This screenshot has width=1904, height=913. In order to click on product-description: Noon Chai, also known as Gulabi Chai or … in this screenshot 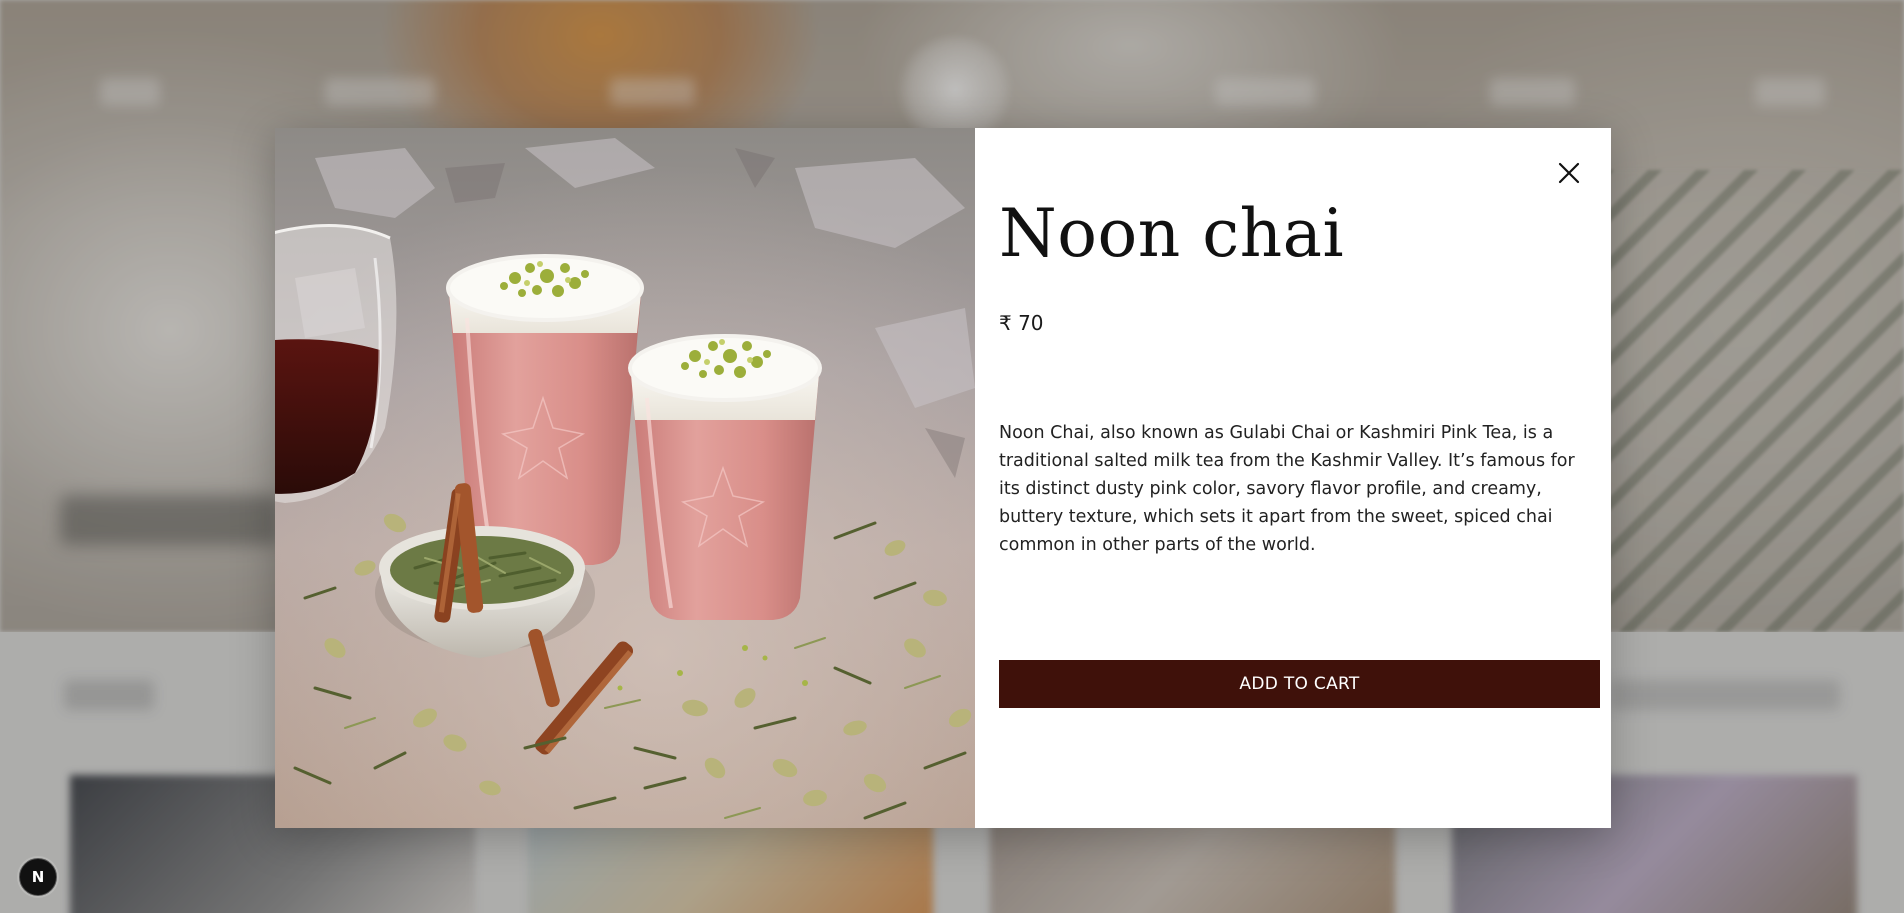, I will do `click(1287, 489)`.